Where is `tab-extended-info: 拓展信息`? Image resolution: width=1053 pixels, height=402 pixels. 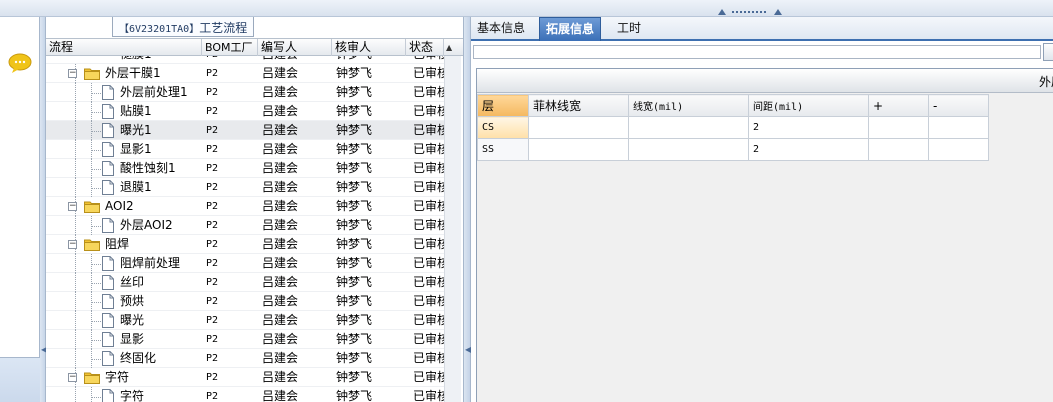 tab-extended-info: 拓展信息 is located at coordinates (570, 29).